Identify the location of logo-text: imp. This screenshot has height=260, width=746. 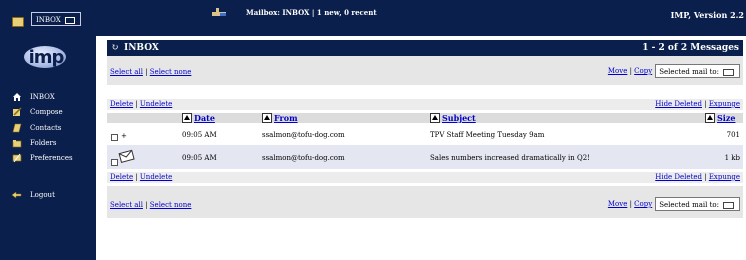
(46, 57).